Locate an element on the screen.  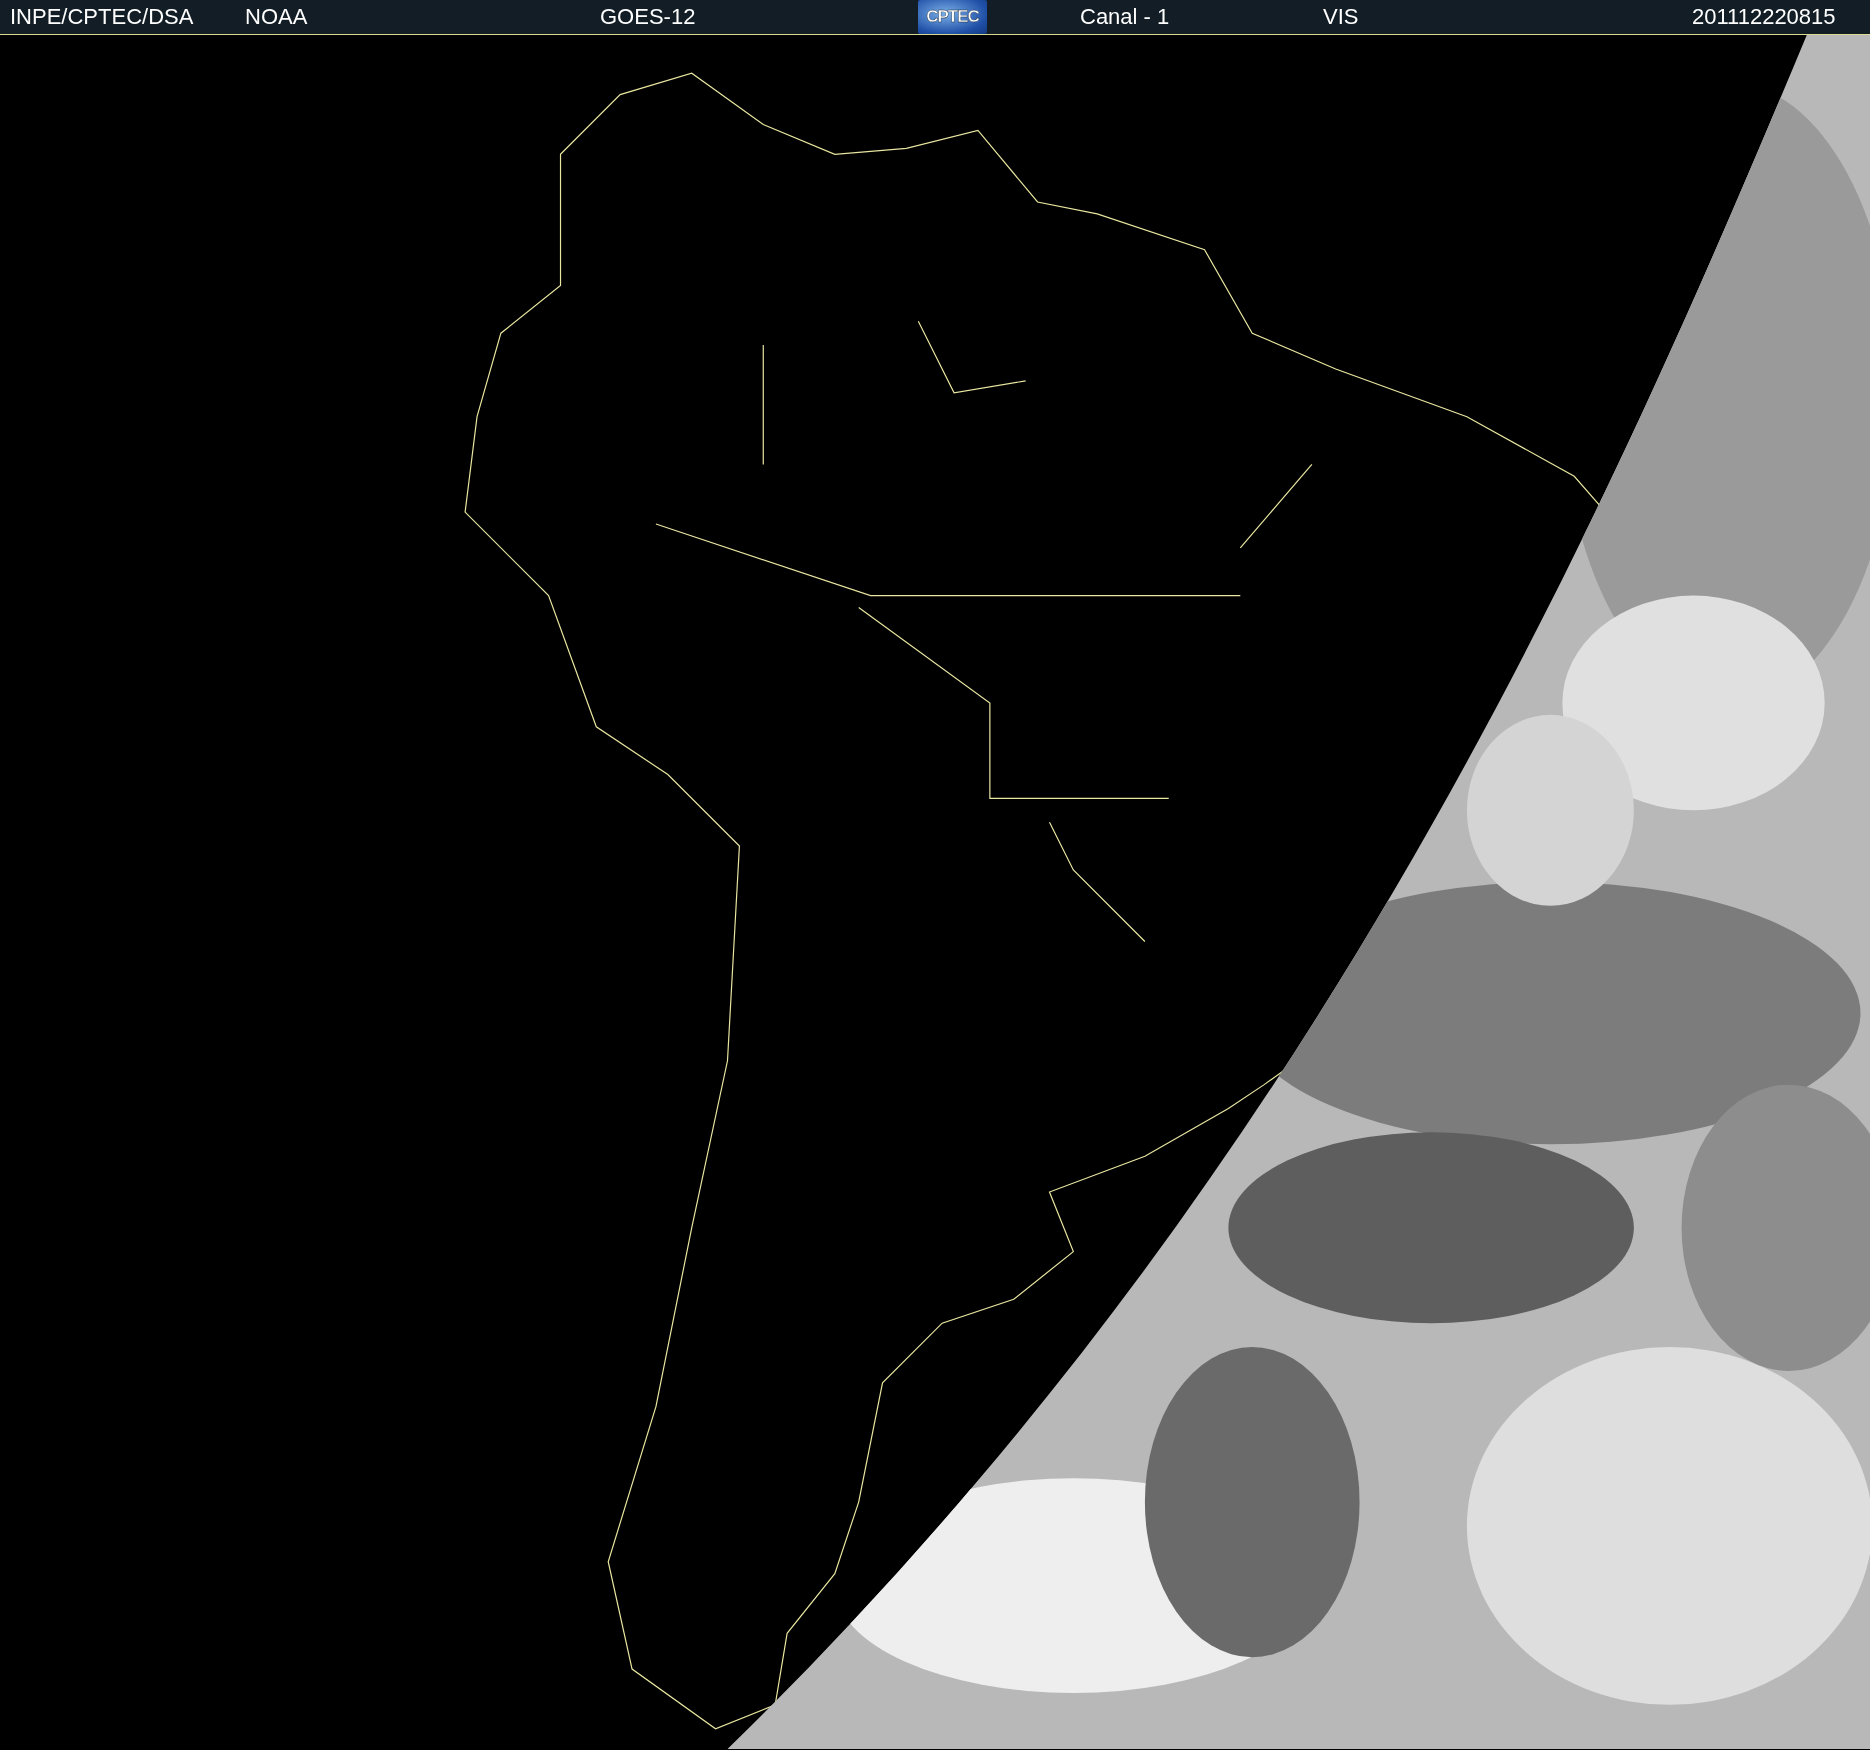
header-label: VIS is located at coordinates (1341, 17).